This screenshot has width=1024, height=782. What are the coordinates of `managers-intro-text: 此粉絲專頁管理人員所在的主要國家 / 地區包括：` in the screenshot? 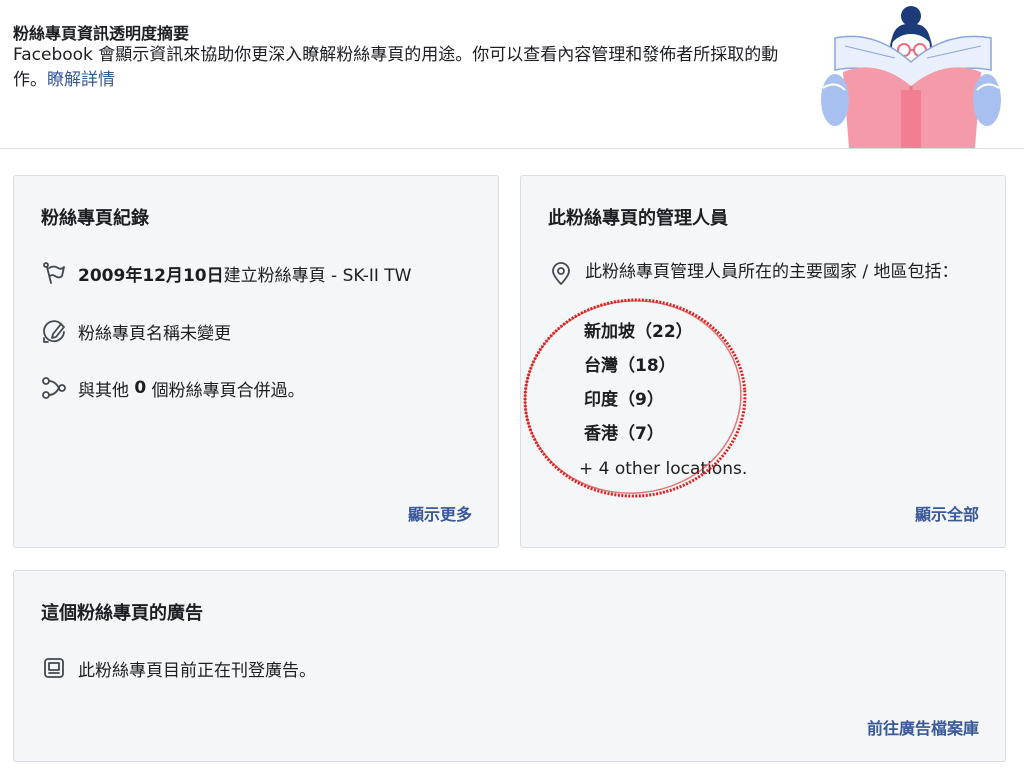 It's located at (772, 272).